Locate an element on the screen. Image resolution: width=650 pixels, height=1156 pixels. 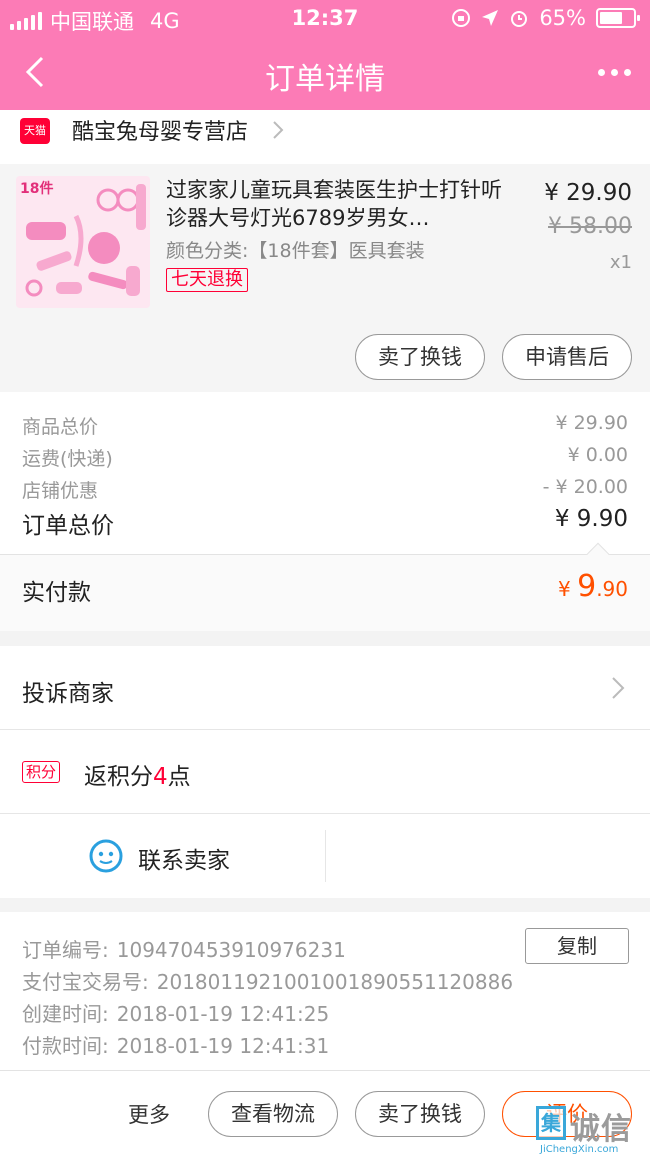
contact-seller-button: 联系卖家 is located at coordinates (184, 858).